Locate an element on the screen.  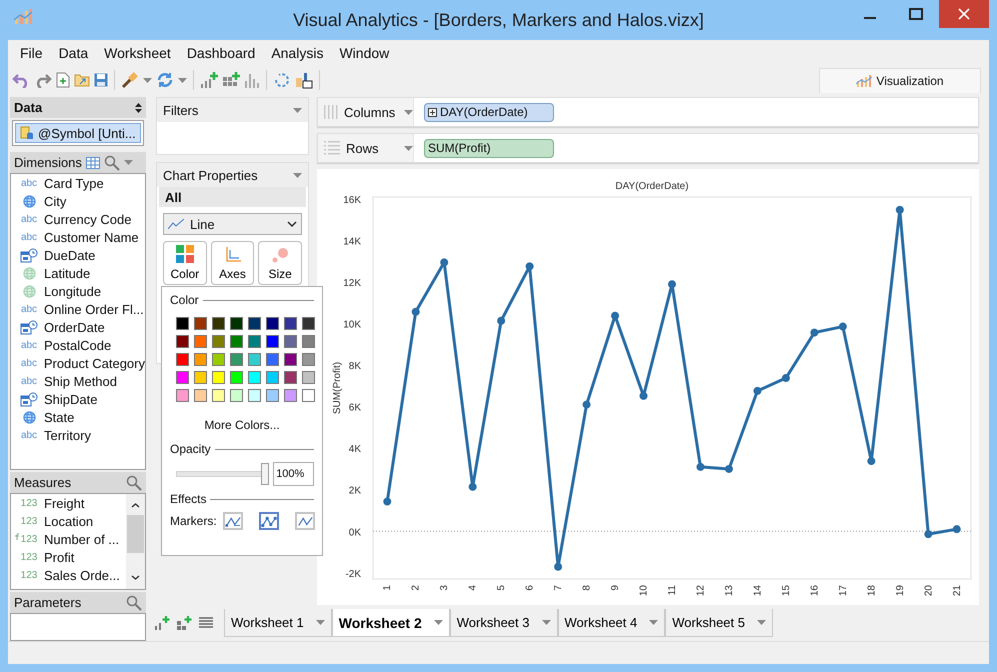
save-icon is located at coordinates (101, 80).